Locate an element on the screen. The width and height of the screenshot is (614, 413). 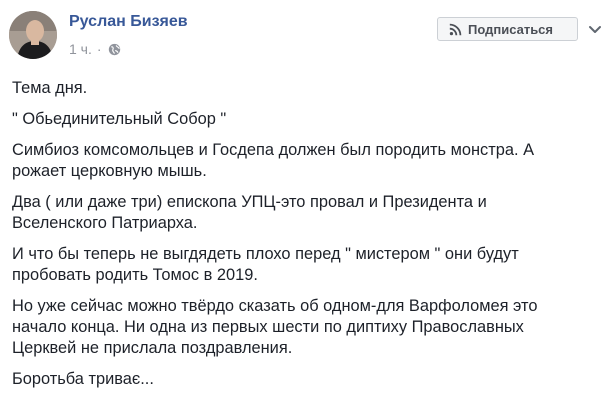
avatar is located at coordinates (33, 35).